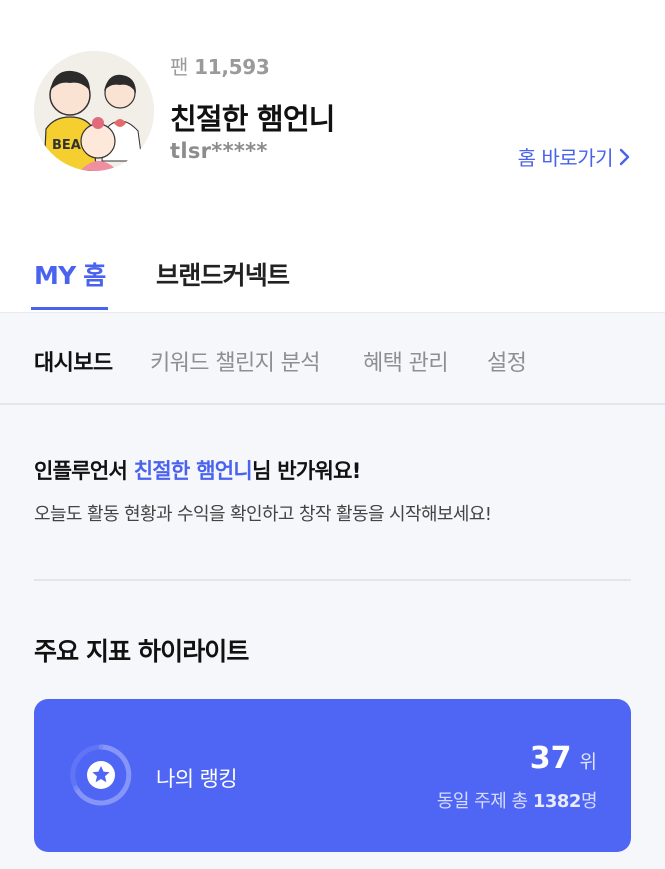 The width and height of the screenshot is (665, 869). What do you see at coordinates (565, 158) in the screenshot?
I see `home-shortcut-label: 홈 바로가기` at bounding box center [565, 158].